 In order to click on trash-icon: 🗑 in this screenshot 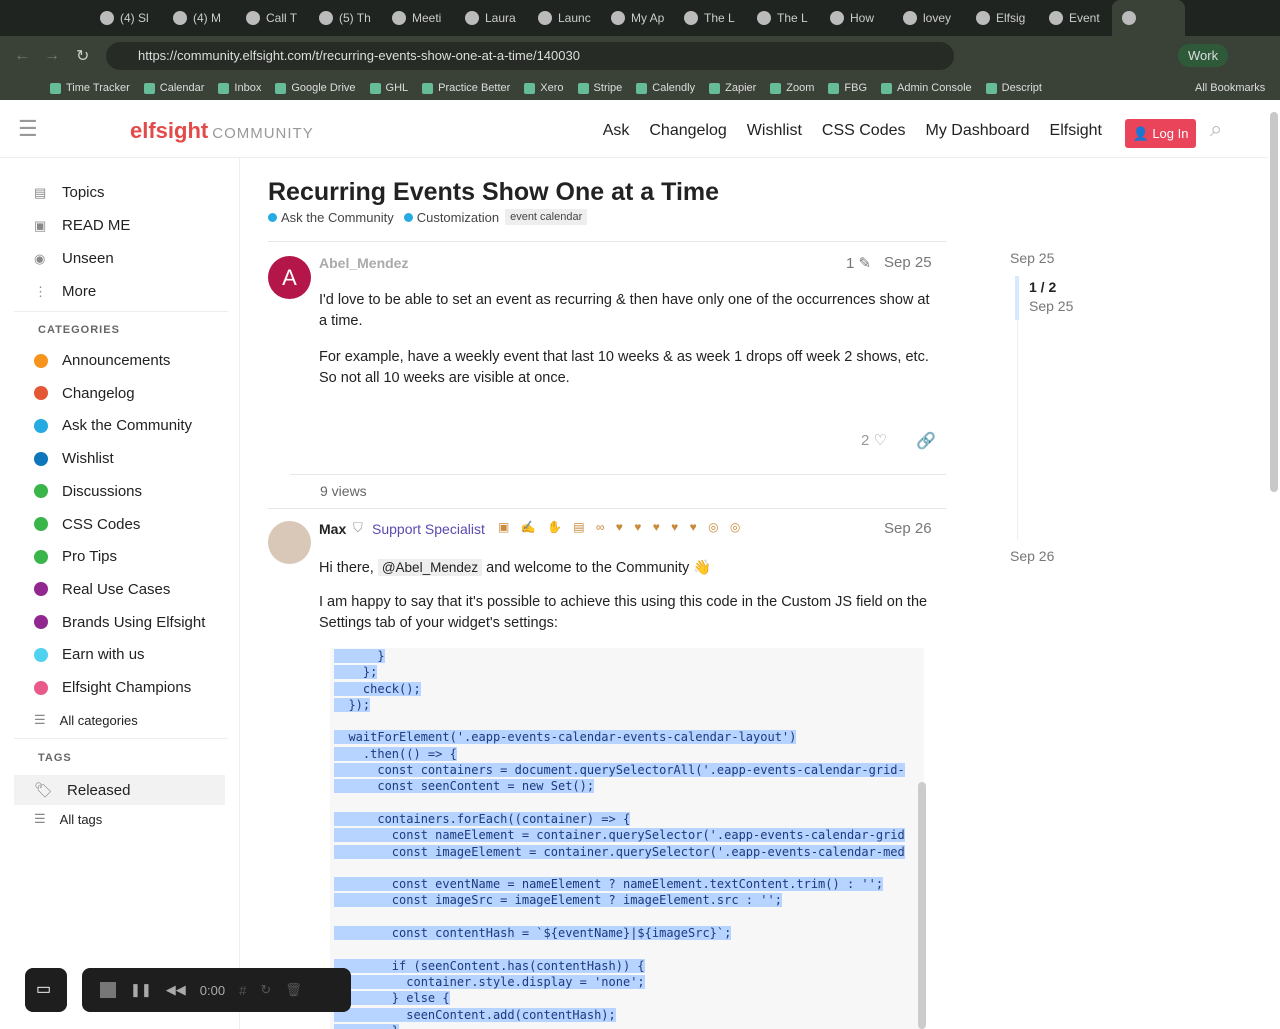, I will do `click(293, 990)`.